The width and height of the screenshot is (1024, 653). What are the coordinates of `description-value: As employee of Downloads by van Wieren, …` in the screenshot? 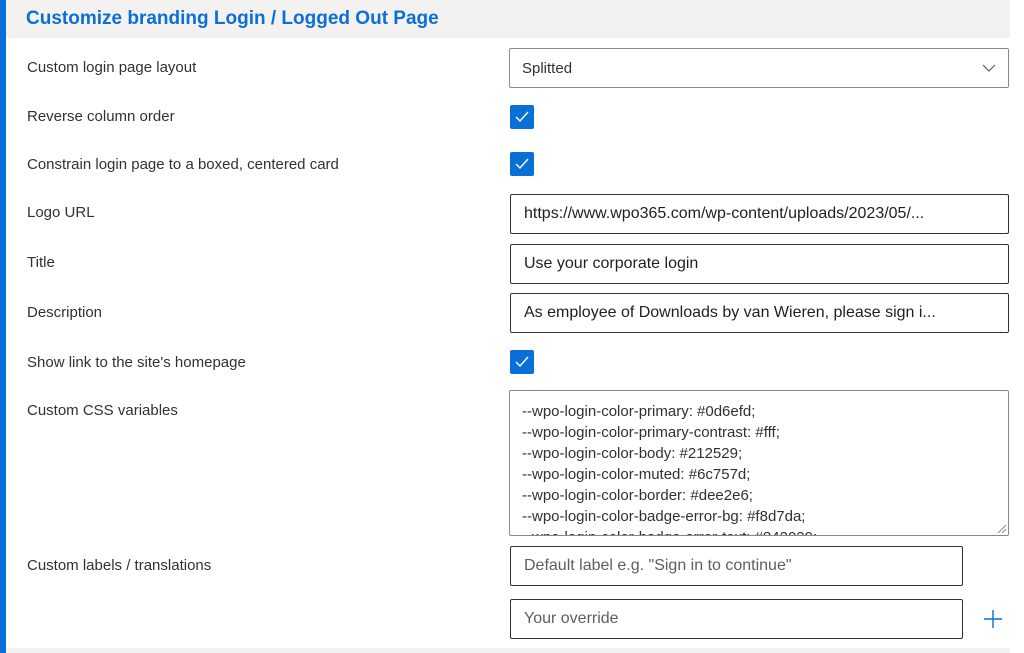 It's located at (730, 312).